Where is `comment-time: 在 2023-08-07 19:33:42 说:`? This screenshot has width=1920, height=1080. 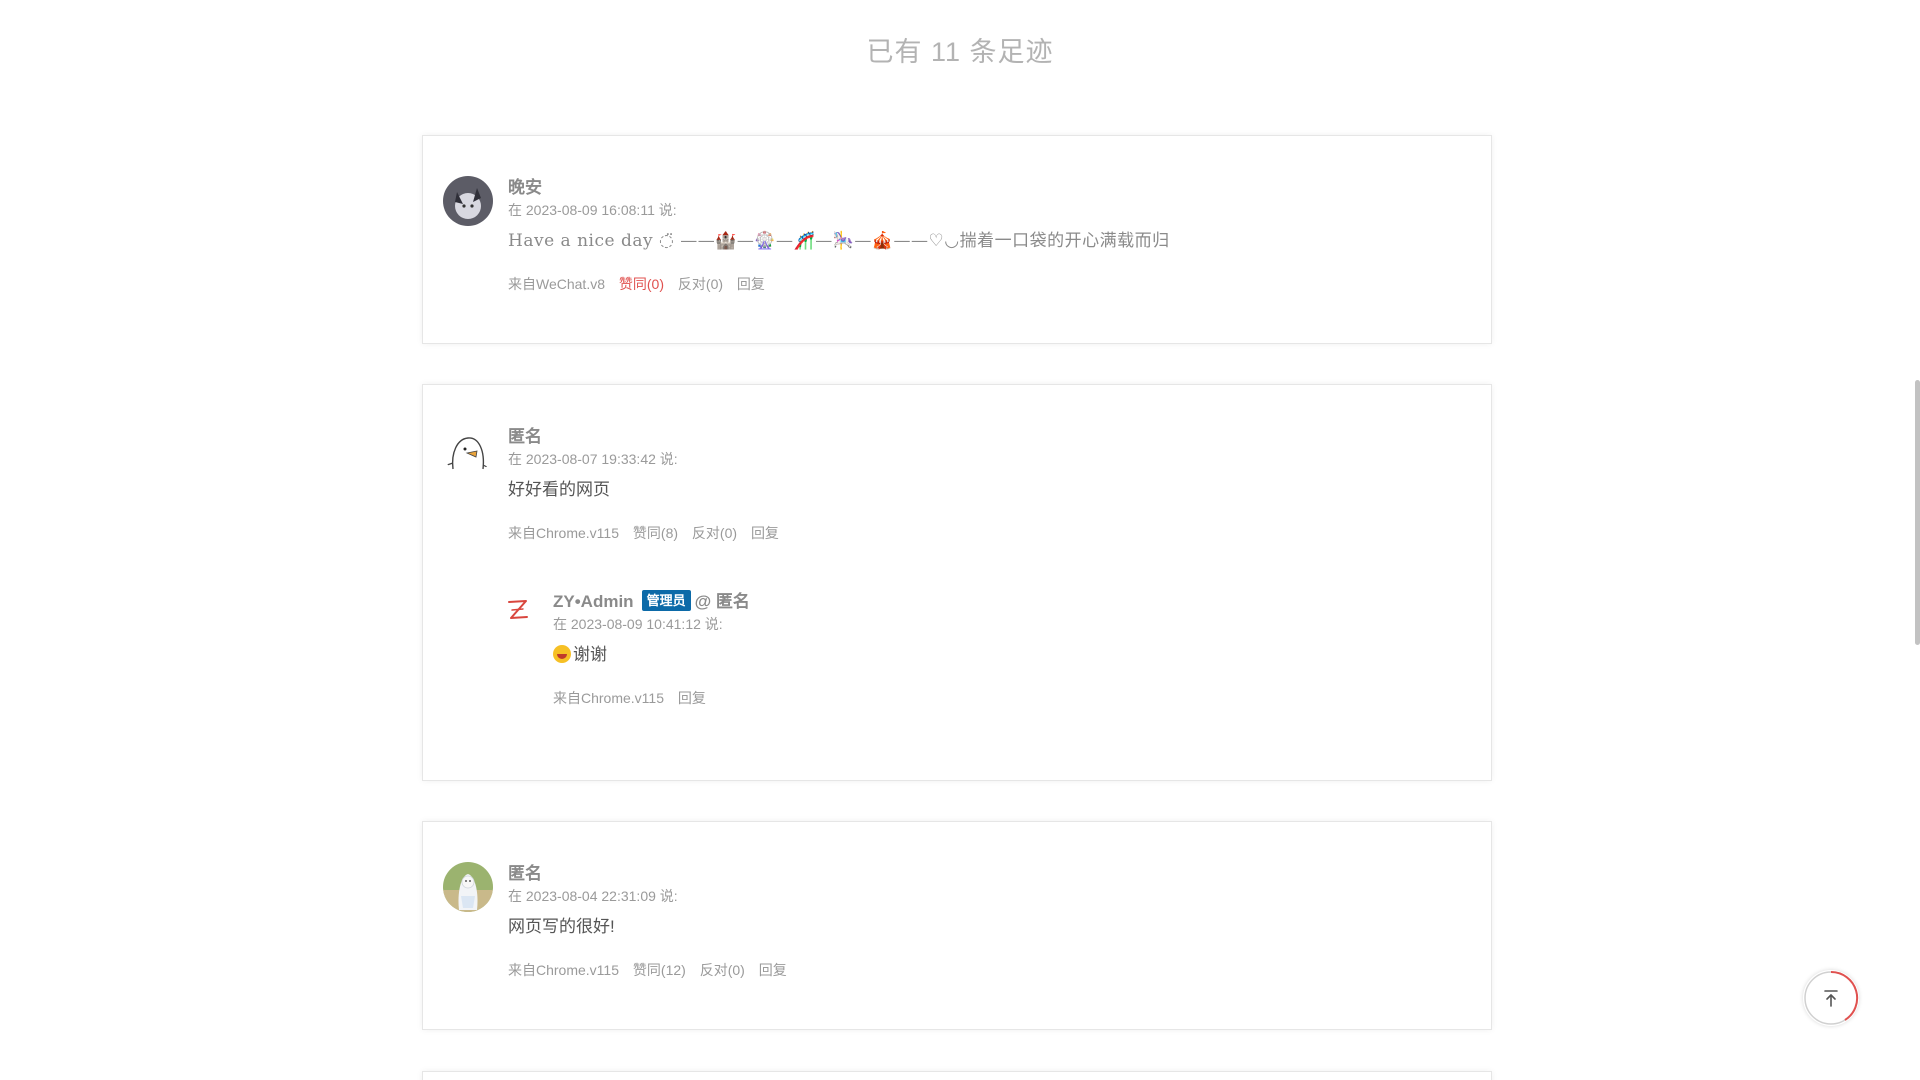 comment-time: 在 2023-08-07 19:33:42 说: is located at coordinates (593, 459).